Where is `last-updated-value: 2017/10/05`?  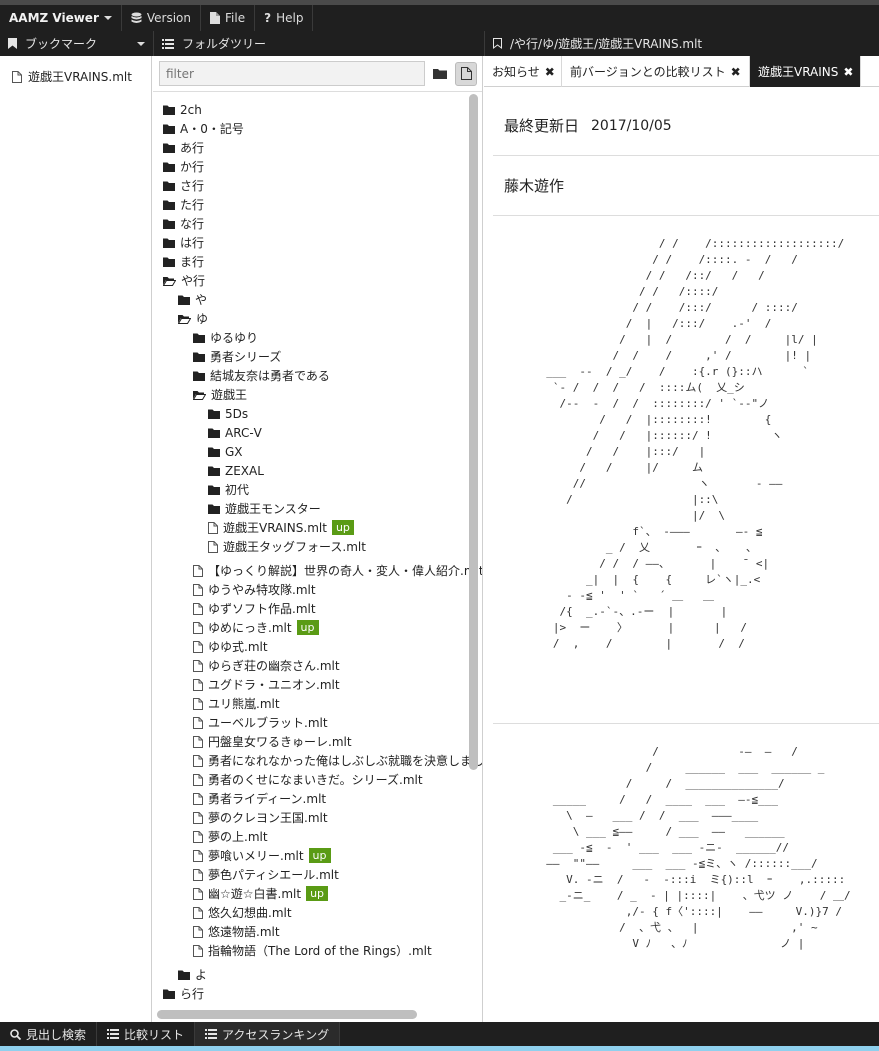
last-updated-value: 2017/10/05 is located at coordinates (631, 125).